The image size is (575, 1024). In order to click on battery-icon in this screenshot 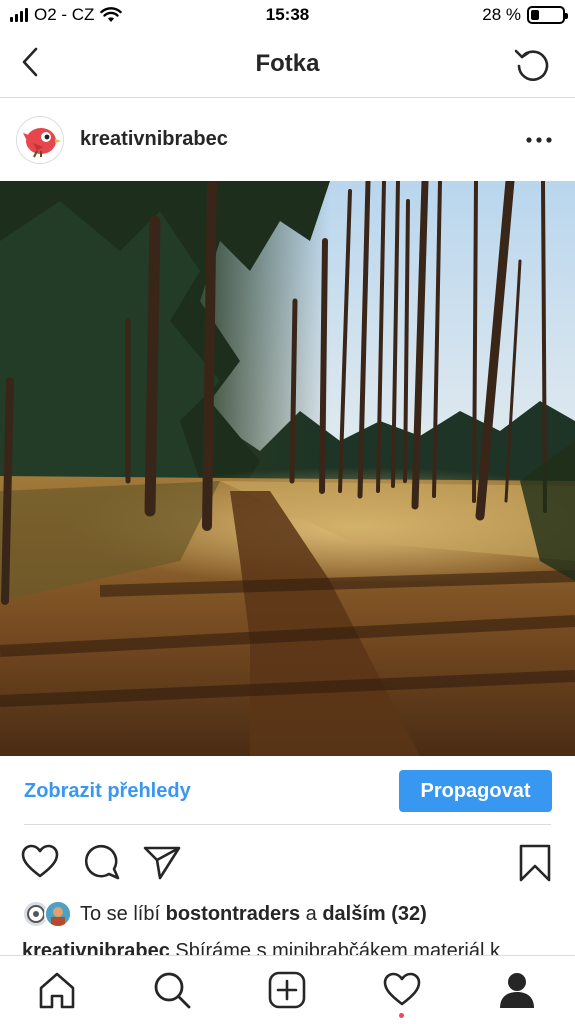, I will do `click(547, 15)`.